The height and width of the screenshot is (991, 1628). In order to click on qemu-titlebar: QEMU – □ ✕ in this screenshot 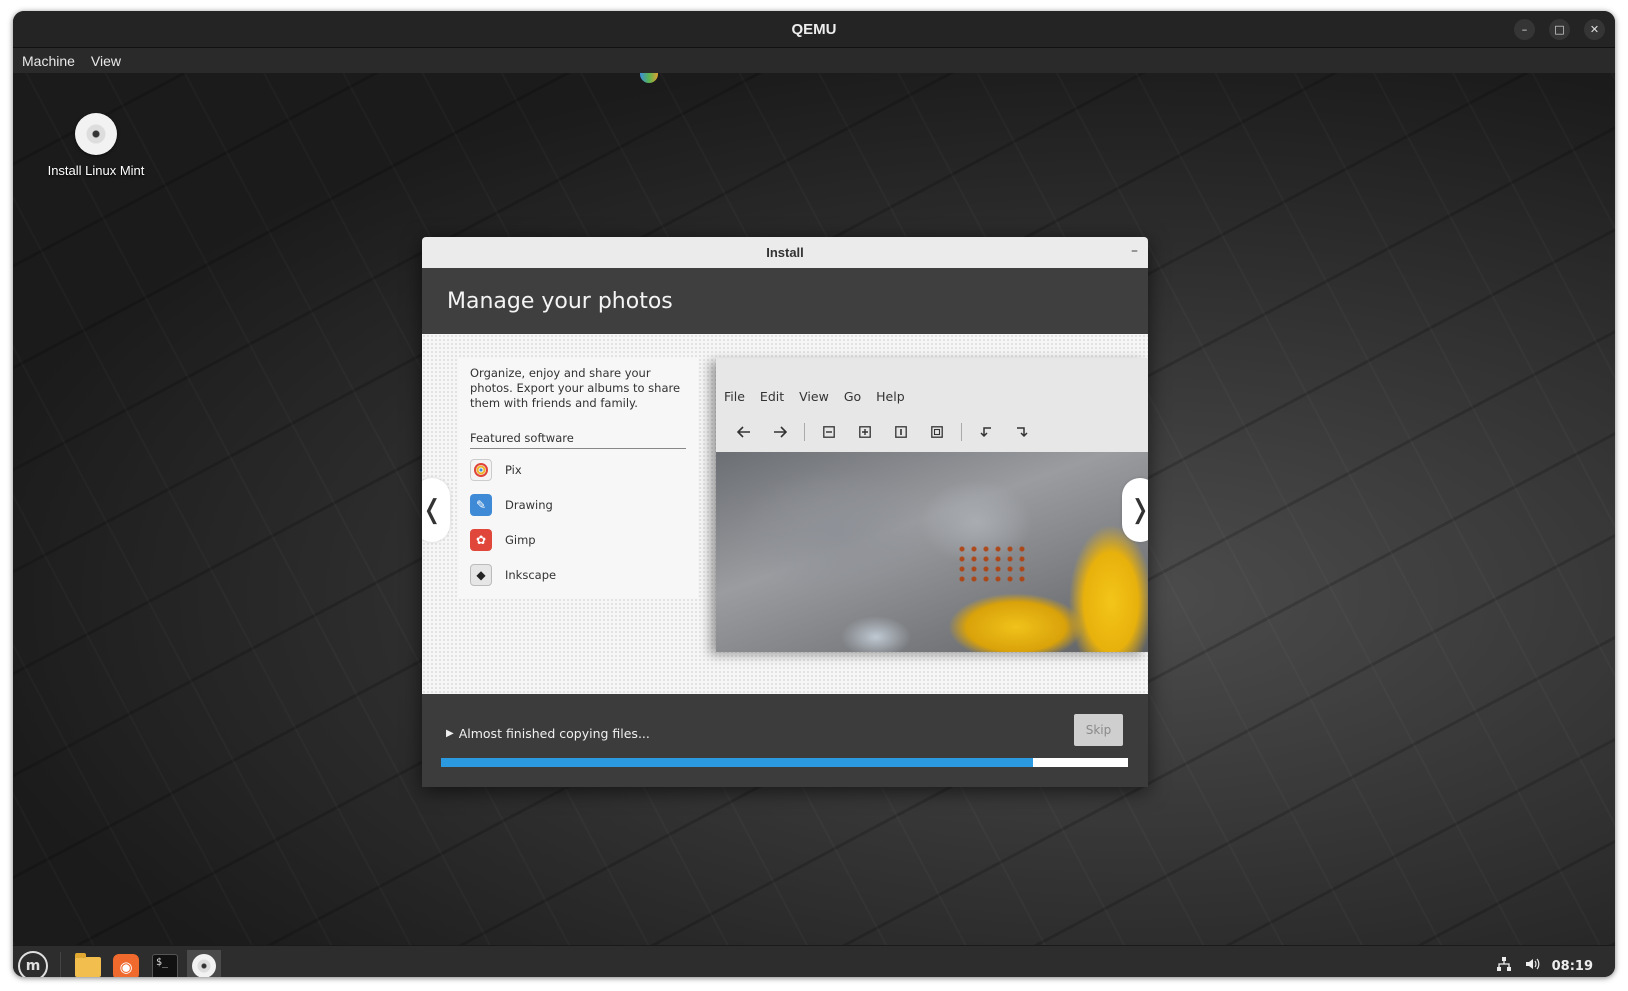, I will do `click(814, 29)`.